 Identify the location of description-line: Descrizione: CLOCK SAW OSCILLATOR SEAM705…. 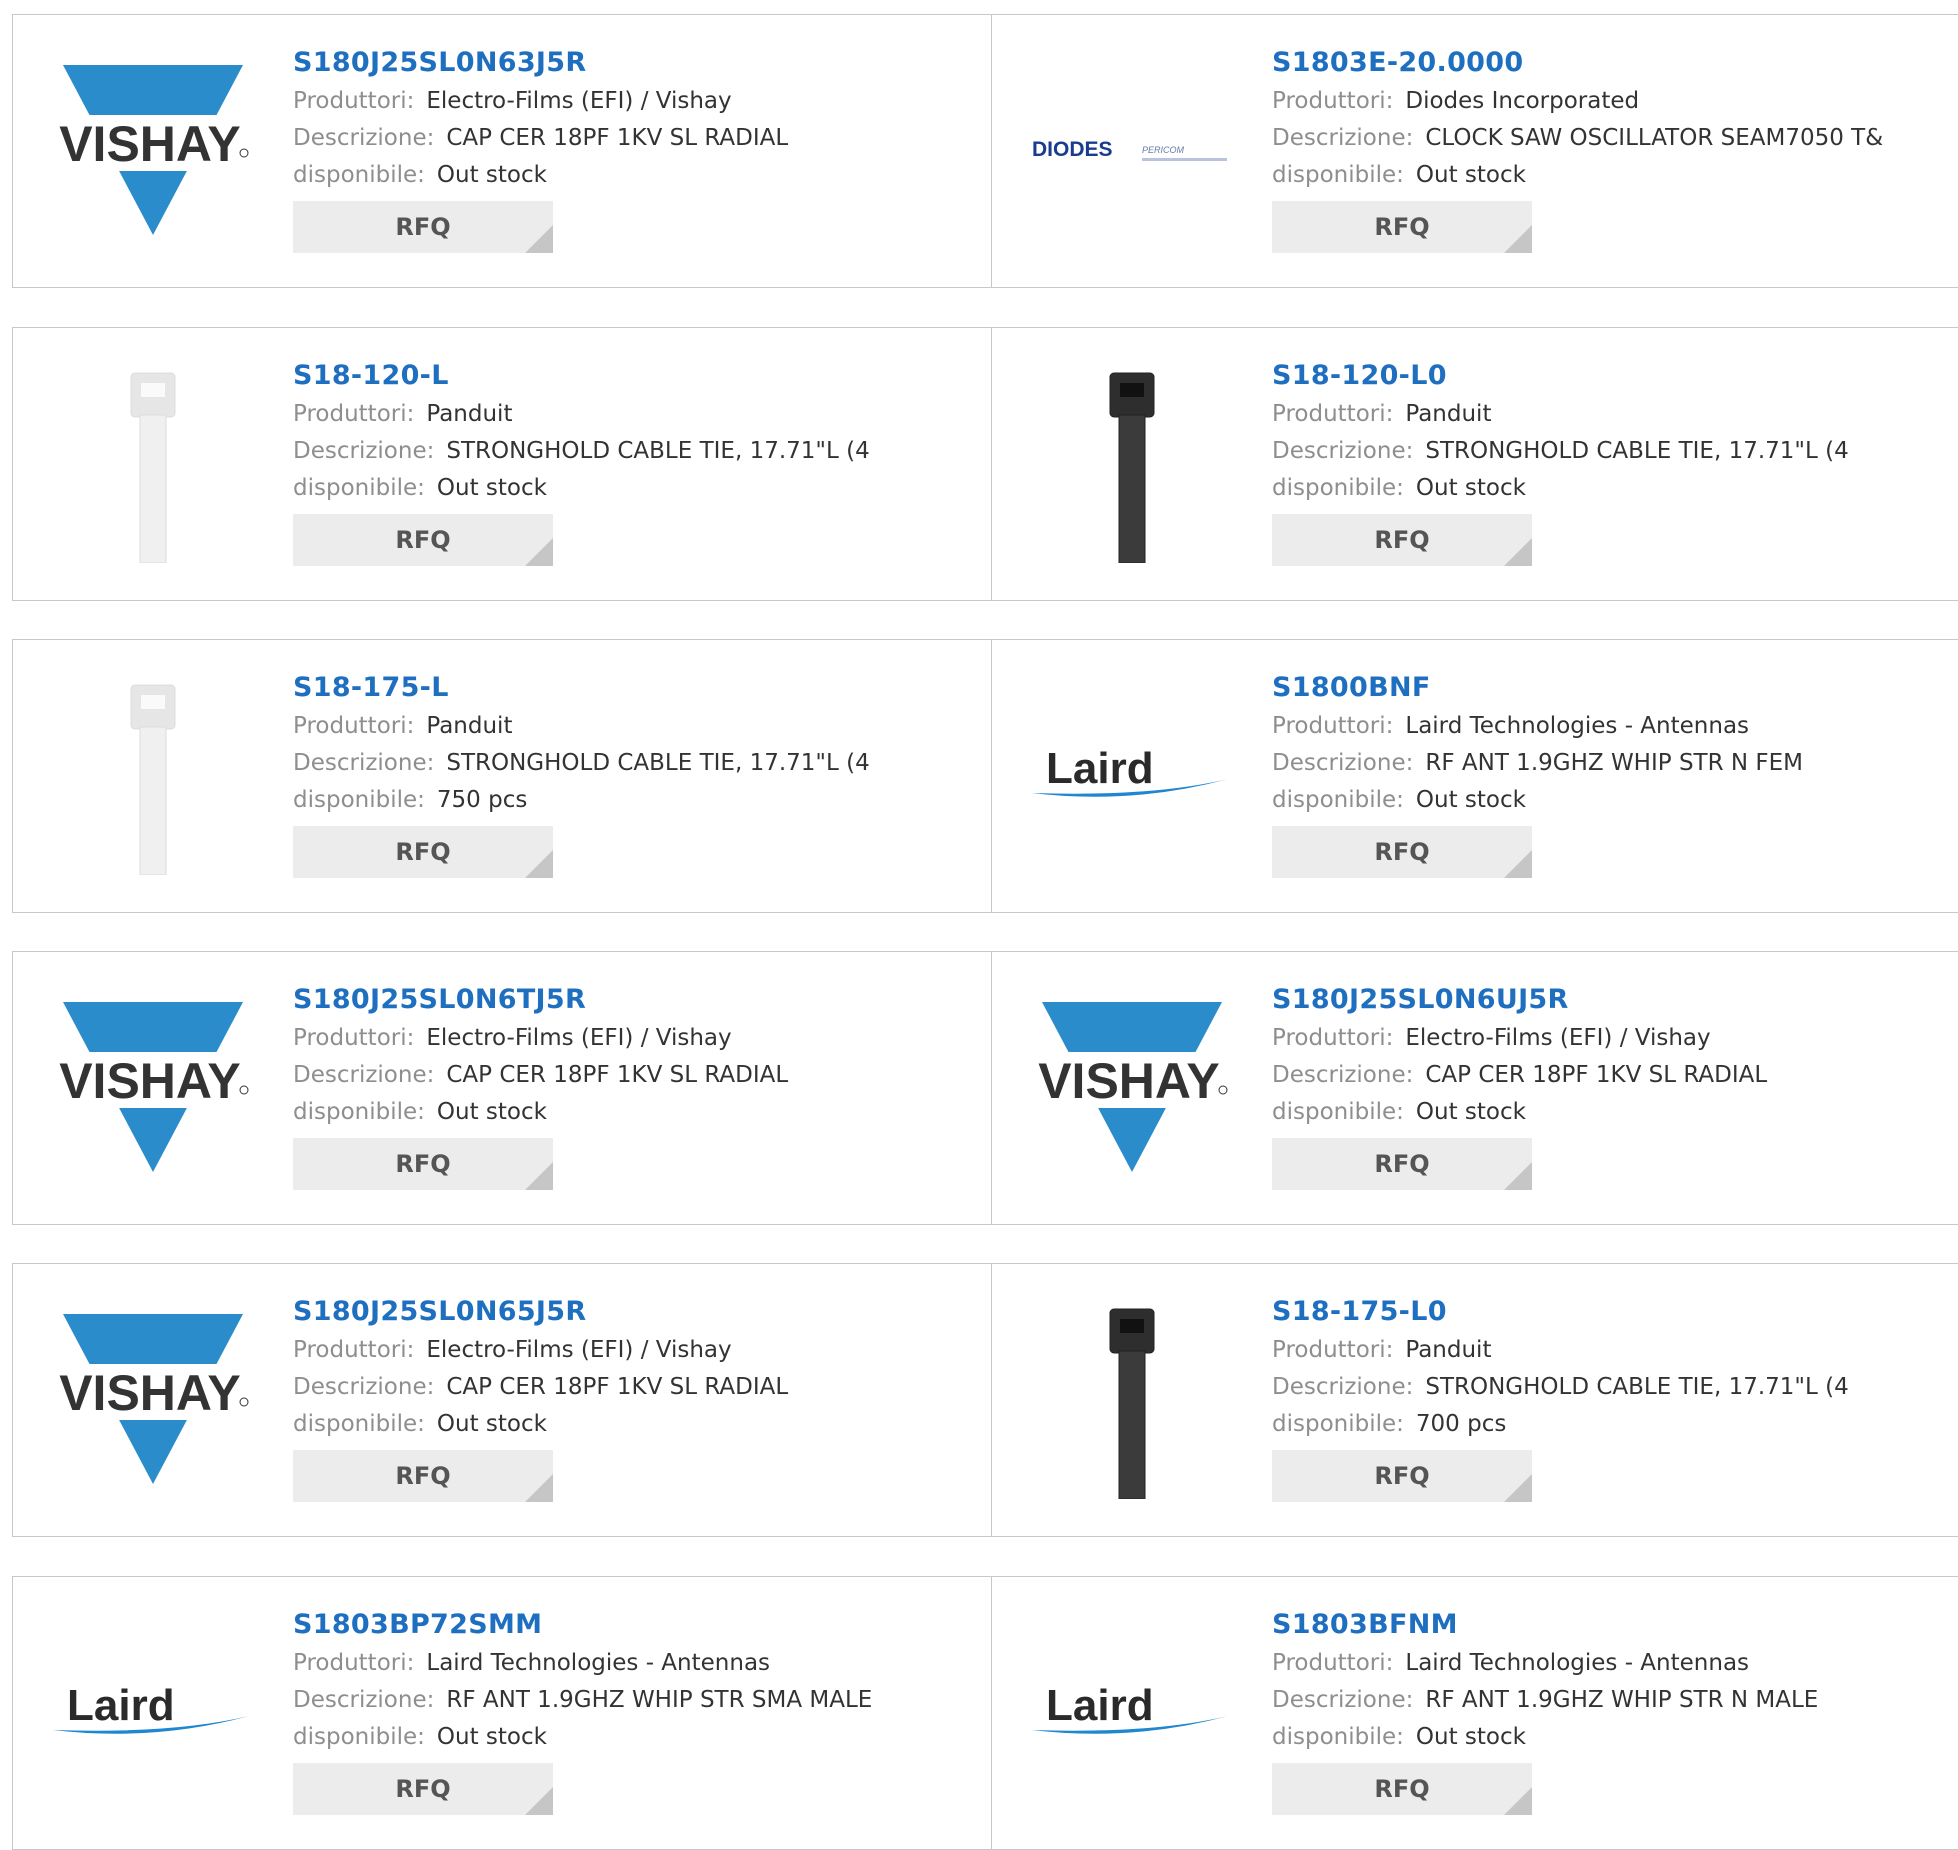
(1577, 138).